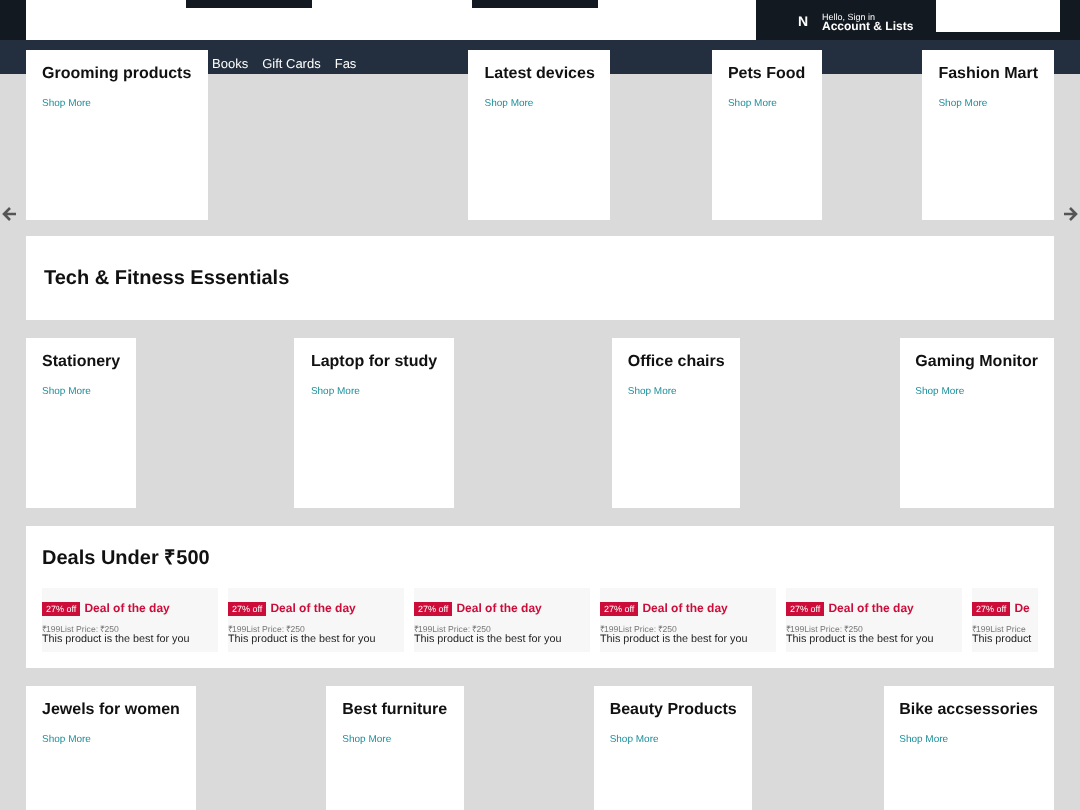 The width and height of the screenshot is (1080, 810). What do you see at coordinates (988, 73) in the screenshot?
I see `card-title: Fashion Mart` at bounding box center [988, 73].